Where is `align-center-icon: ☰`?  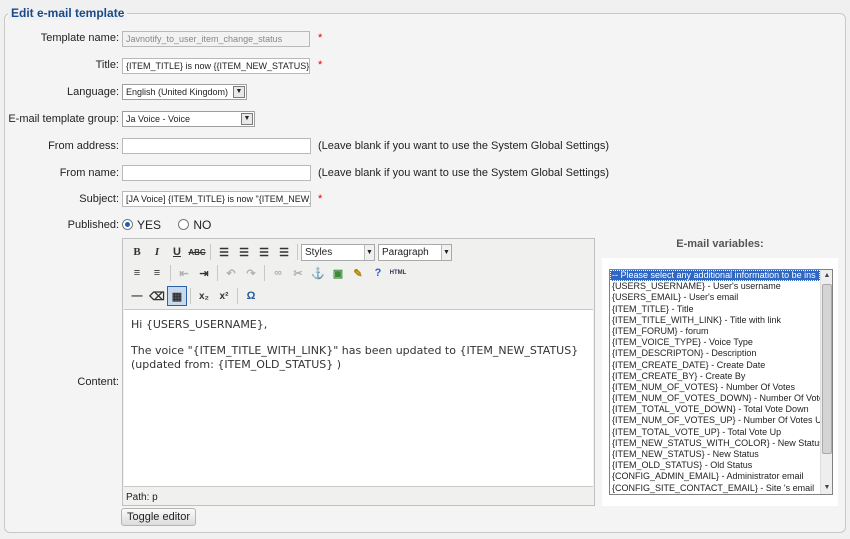 align-center-icon: ☰ is located at coordinates (244, 252).